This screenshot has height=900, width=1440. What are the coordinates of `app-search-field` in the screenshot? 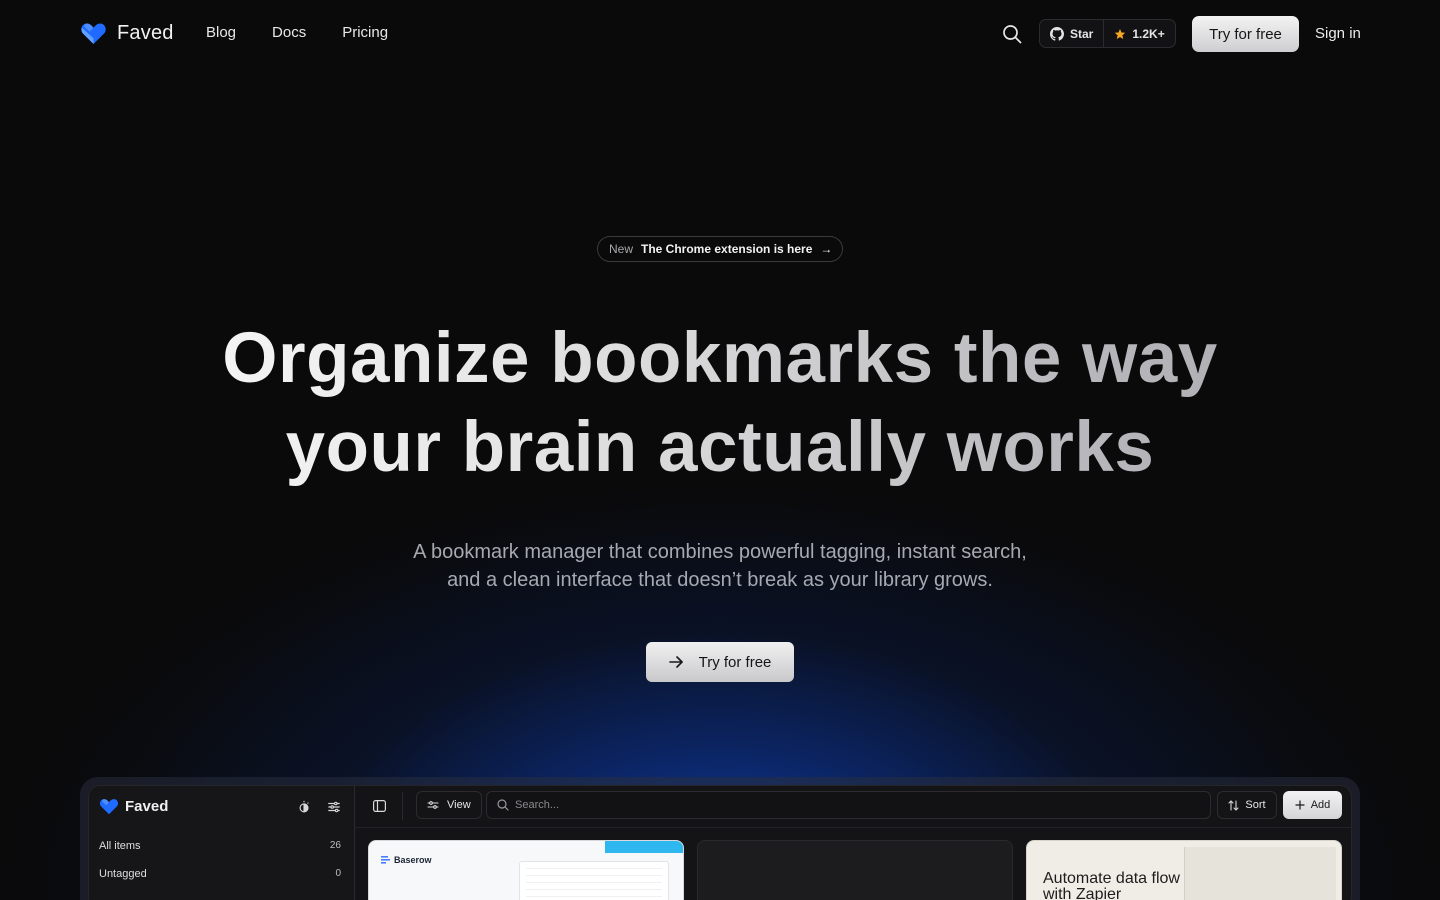 It's located at (848, 805).